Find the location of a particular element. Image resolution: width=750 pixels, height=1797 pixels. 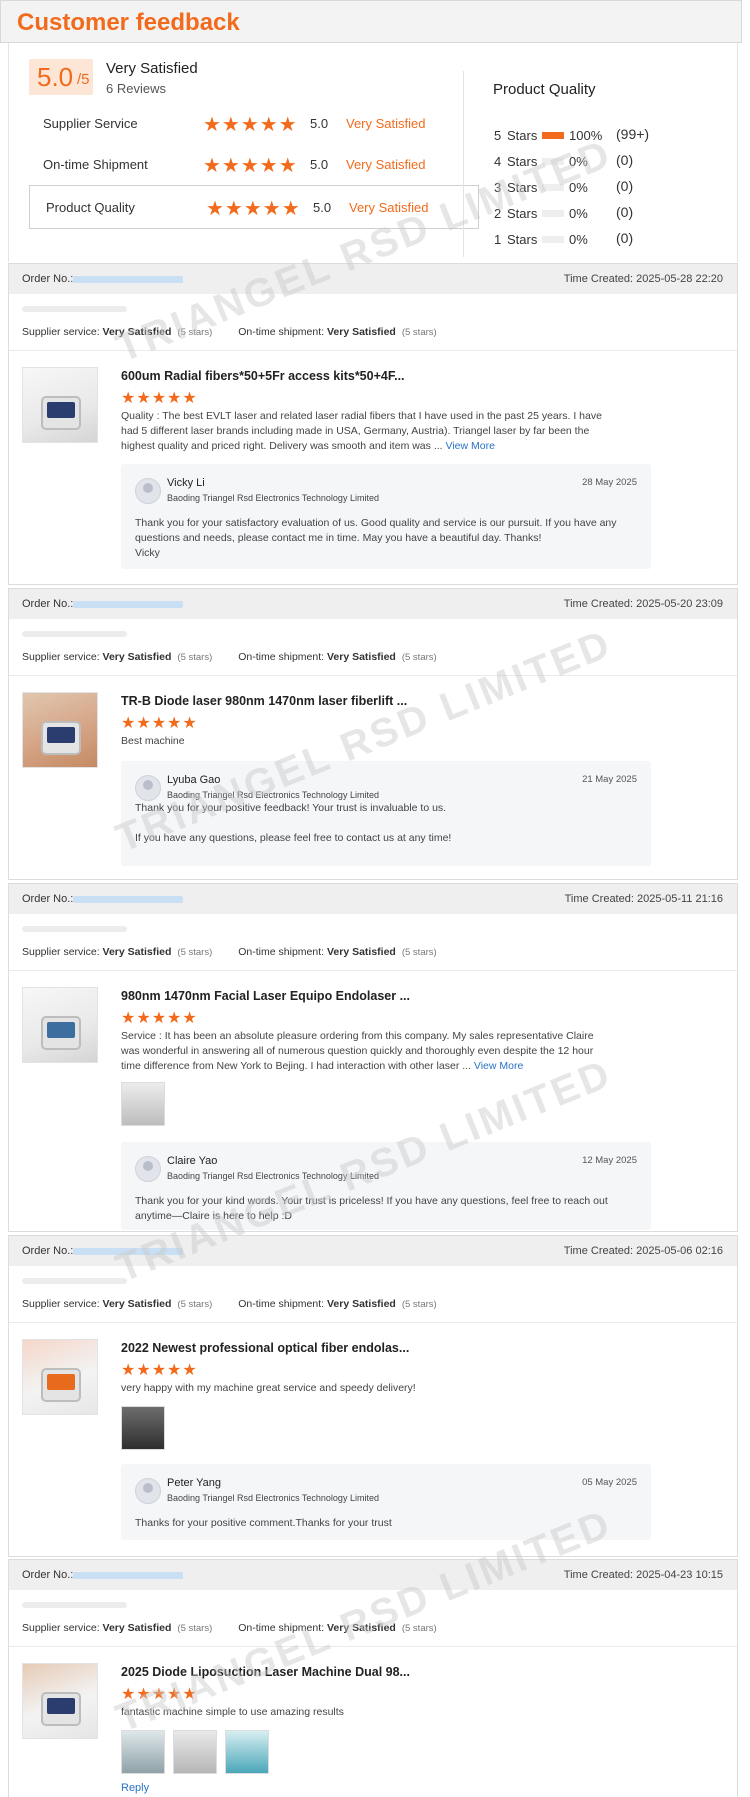

distribution-percent: 0% is located at coordinates (578, 187).